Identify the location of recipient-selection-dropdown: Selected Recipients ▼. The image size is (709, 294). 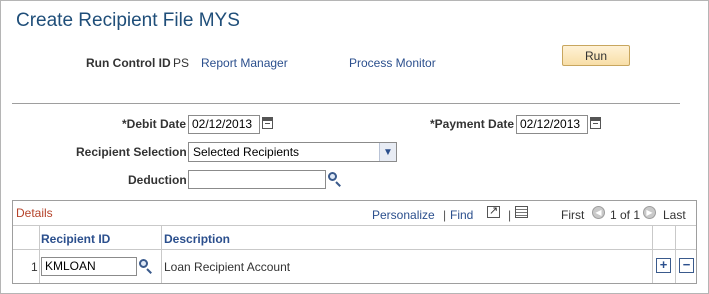
(292, 152).